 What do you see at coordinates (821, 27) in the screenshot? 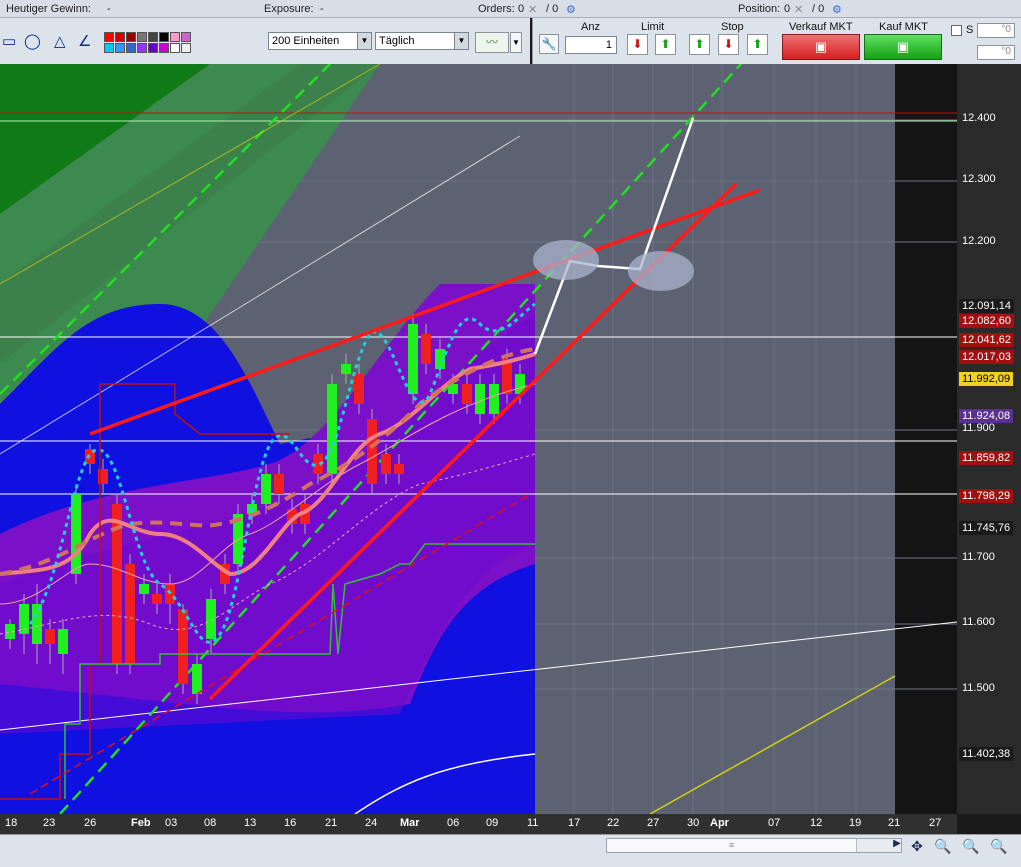
I see `sell-label-heading: Verkauf MKT` at bounding box center [821, 27].